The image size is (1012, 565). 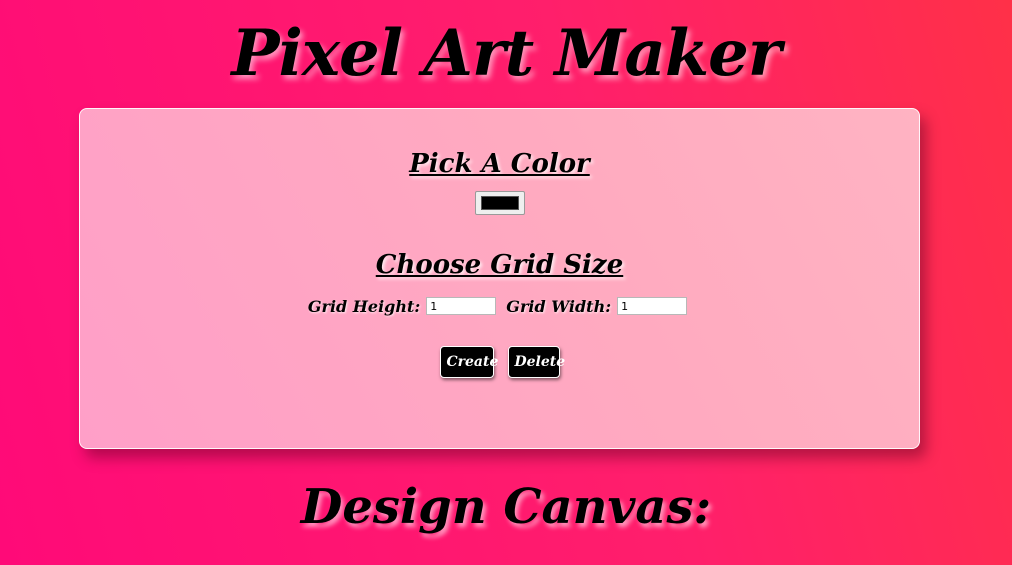 I want to click on color-picker-input, so click(x=500, y=203).